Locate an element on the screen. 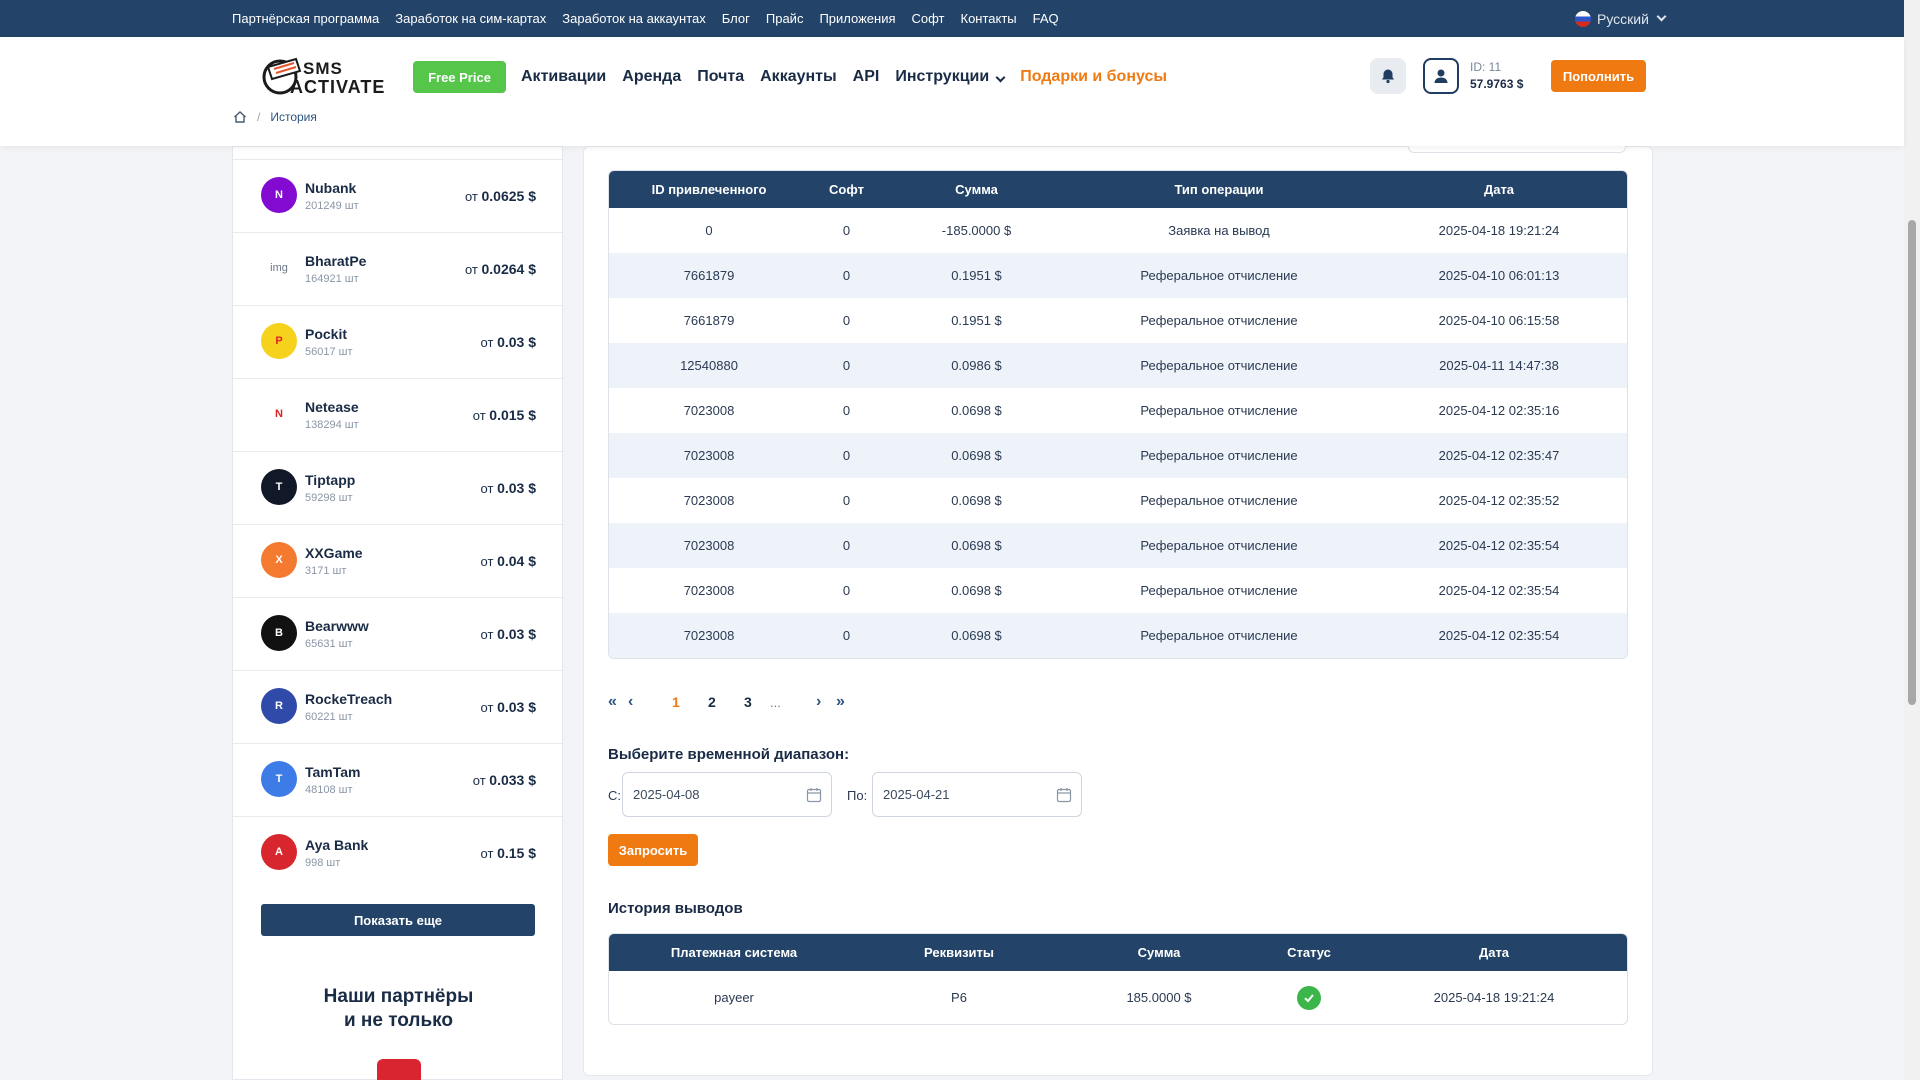 The height and width of the screenshot is (1080, 1920). rocket-icon: R is located at coordinates (279, 706).